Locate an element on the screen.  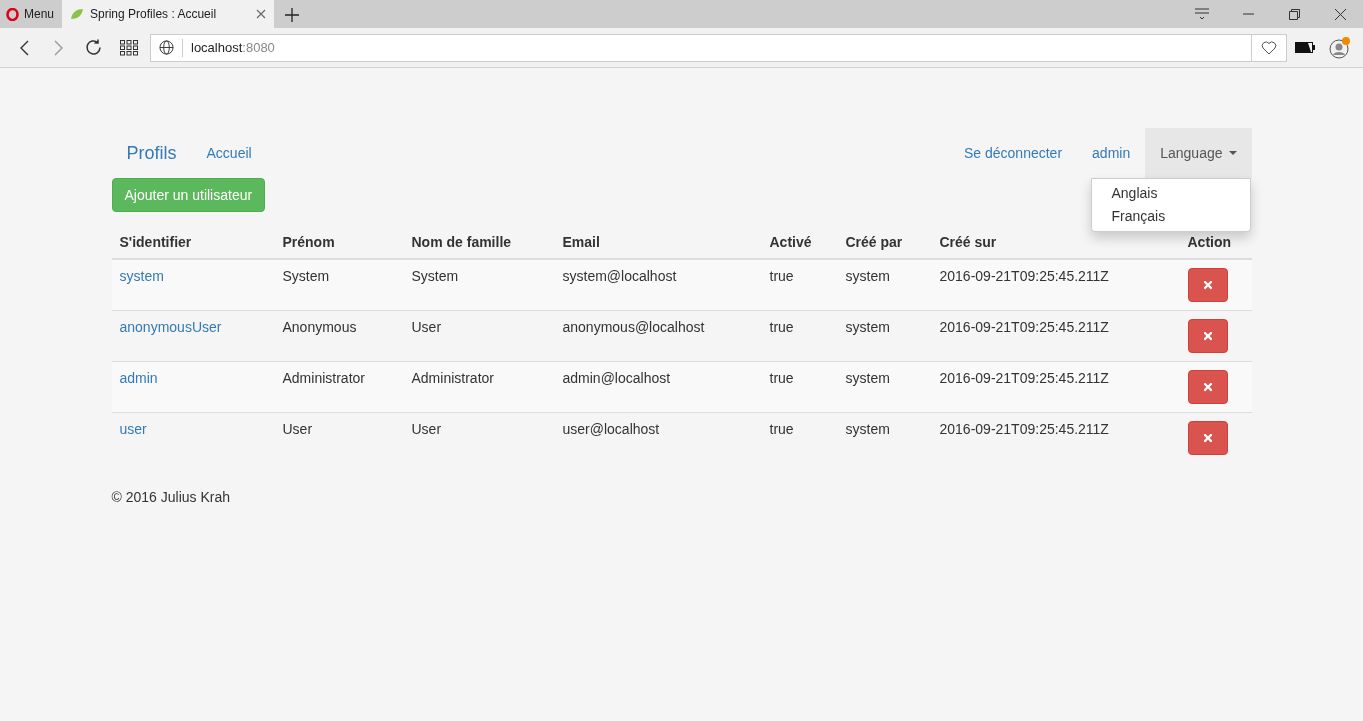
menu-item: Anglais is located at coordinates (1170, 193).